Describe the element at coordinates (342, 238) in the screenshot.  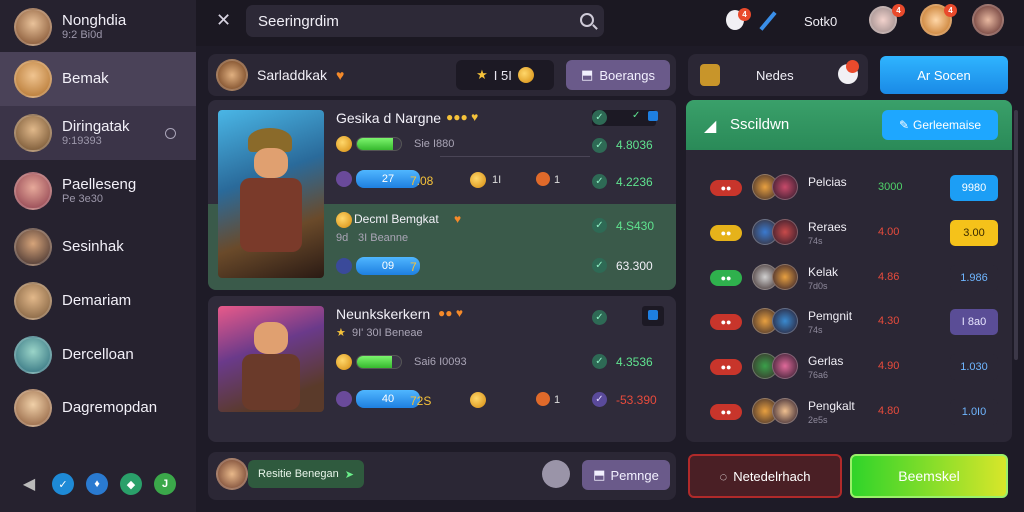
I see `card1-sub-line1: 9d` at that location.